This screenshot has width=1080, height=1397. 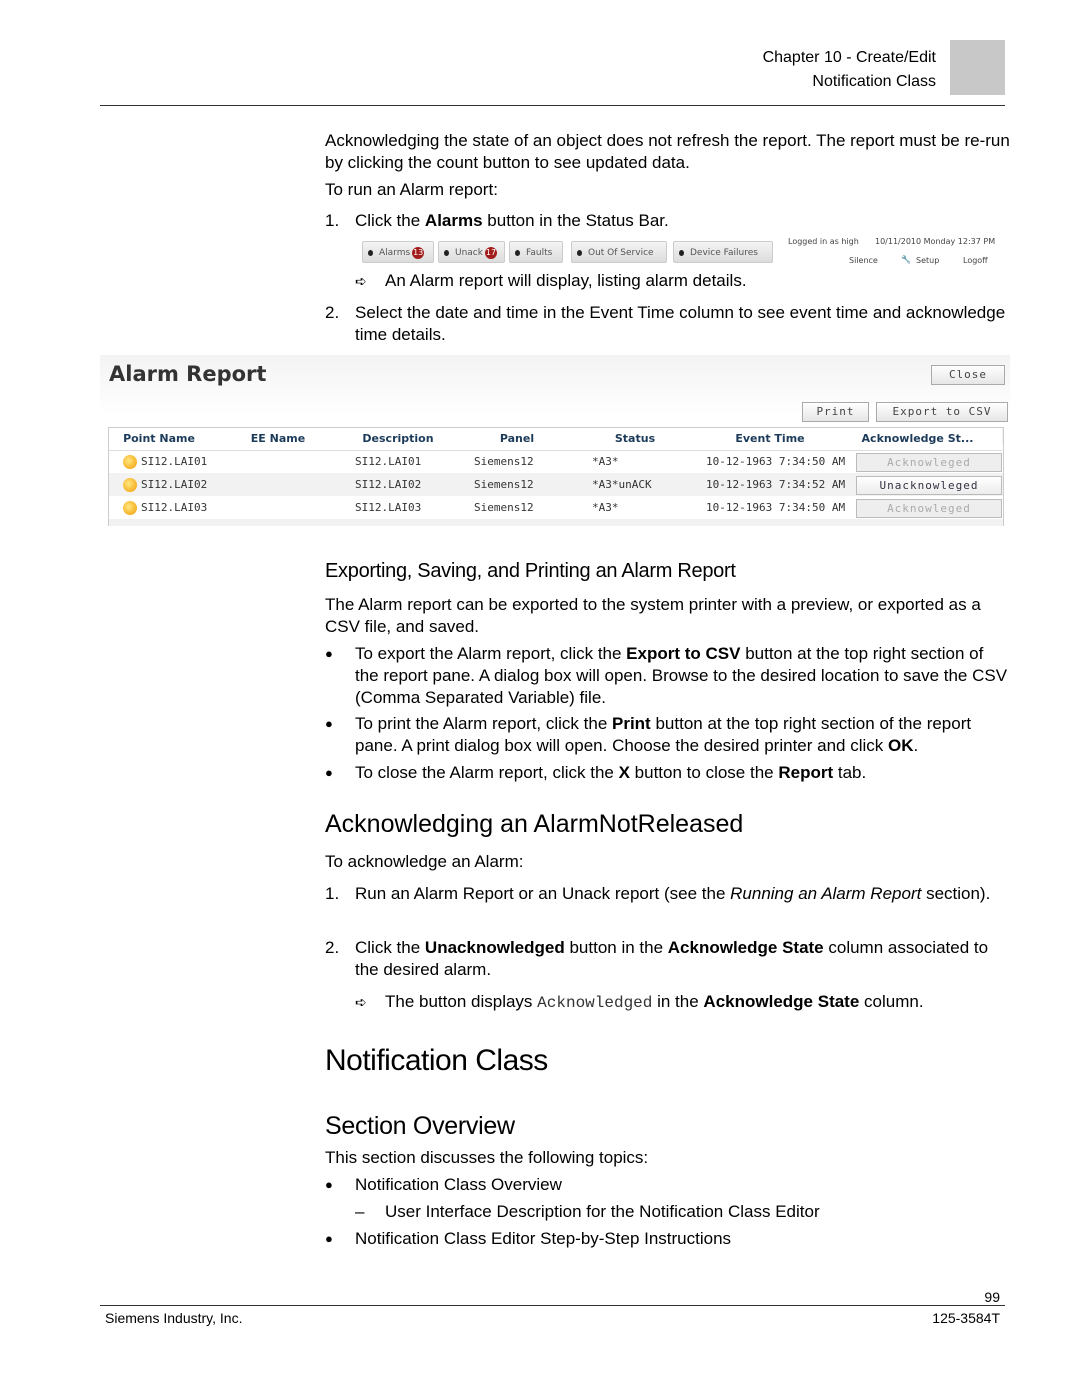 What do you see at coordinates (968, 375) in the screenshot?
I see `close-button: Close` at bounding box center [968, 375].